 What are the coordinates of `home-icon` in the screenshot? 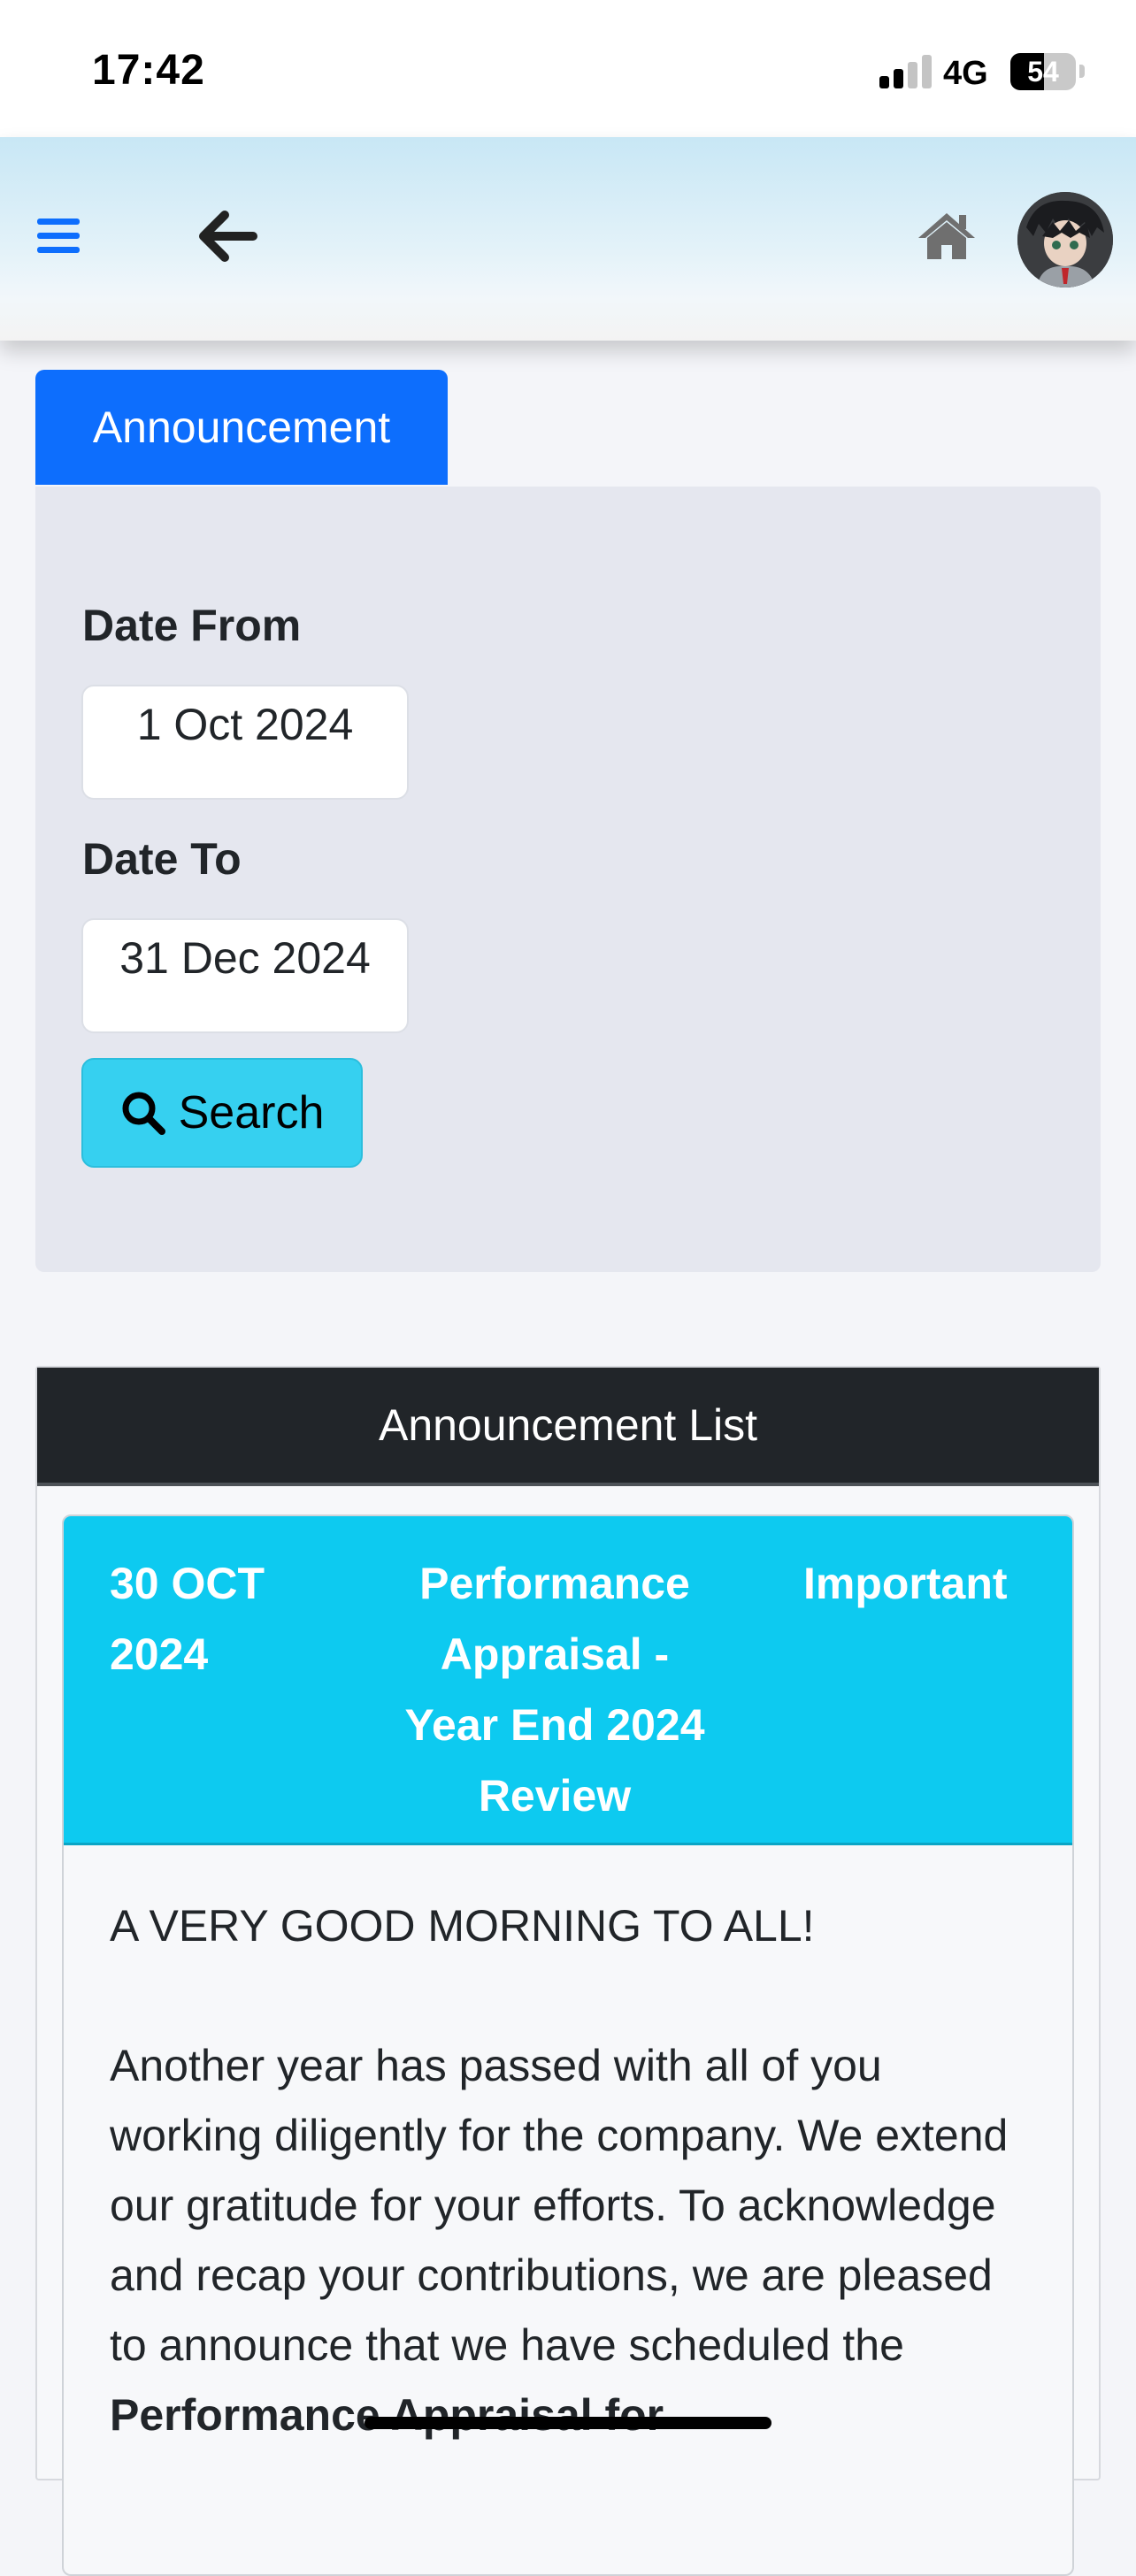 It's located at (947, 235).